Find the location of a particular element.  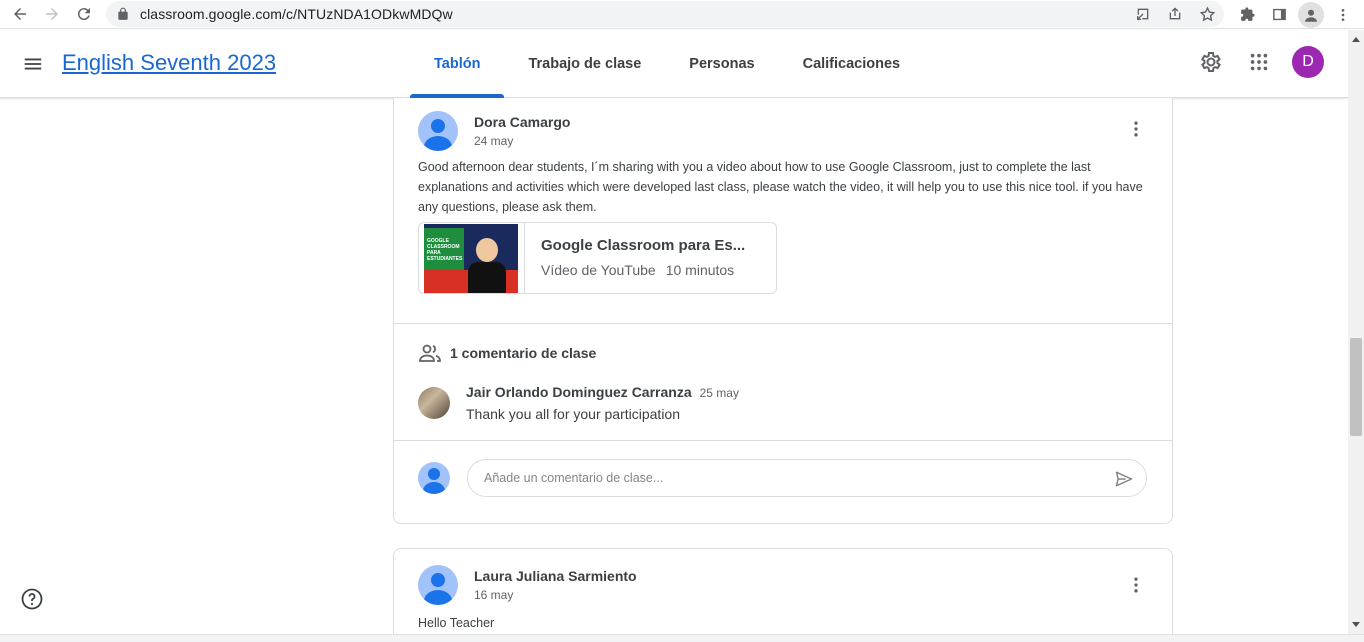

page-scrollbar is located at coordinates (1356, 332).